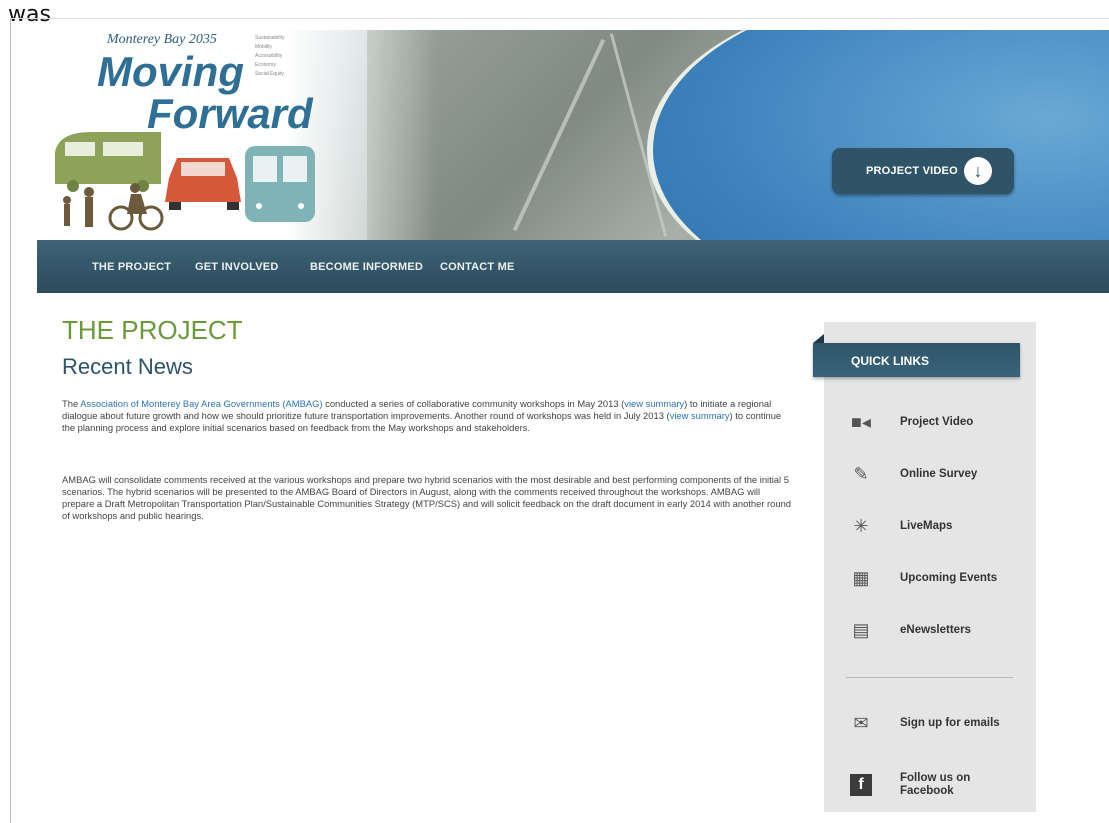  What do you see at coordinates (950, 722) in the screenshot?
I see `sidebar-link-label: Sign up for emails` at bounding box center [950, 722].